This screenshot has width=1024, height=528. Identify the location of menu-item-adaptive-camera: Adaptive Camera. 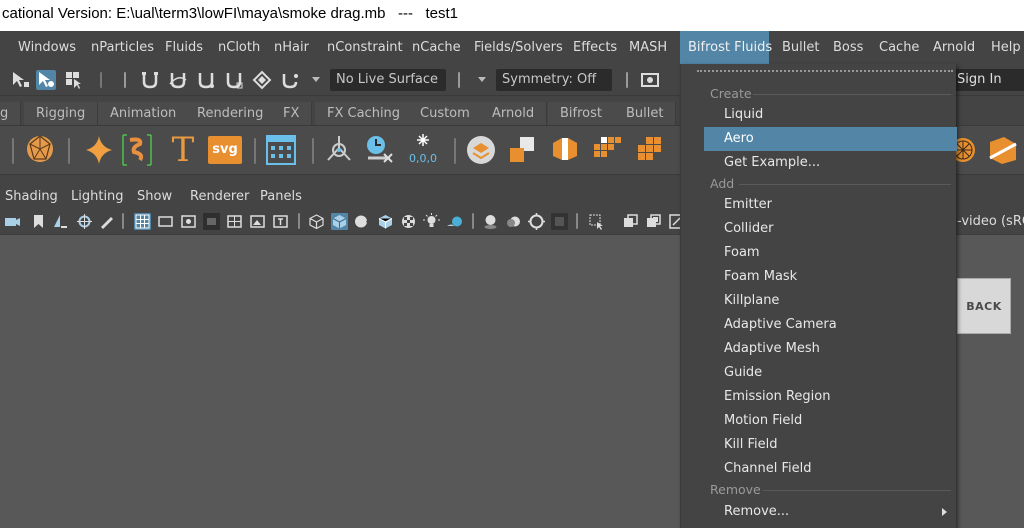
(830, 325).